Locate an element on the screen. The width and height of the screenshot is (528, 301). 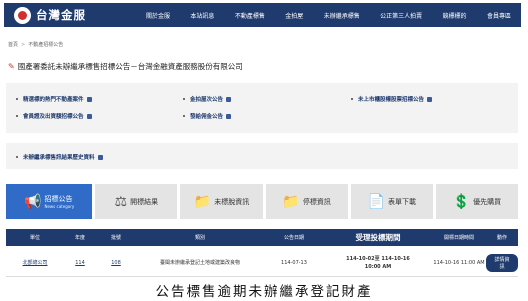
tab-label: 表單下載 is located at coordinates (402, 201).